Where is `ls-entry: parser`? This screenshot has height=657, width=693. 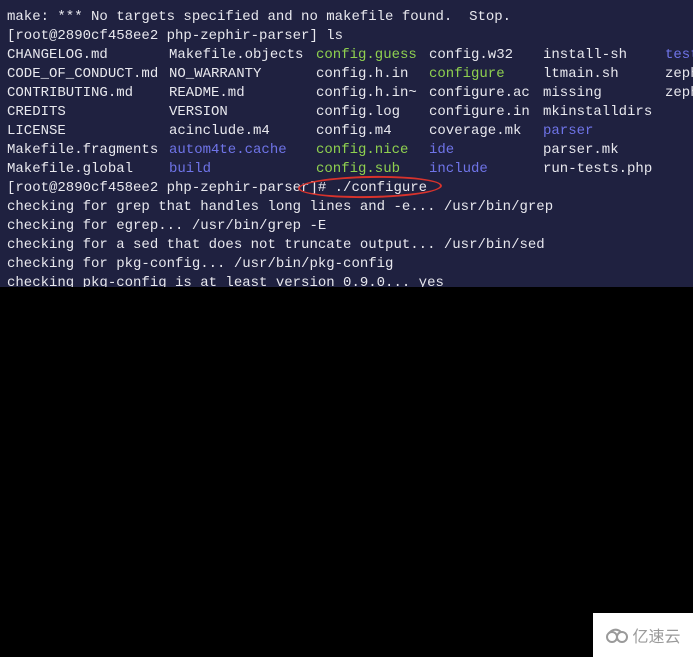 ls-entry: parser is located at coordinates (568, 130).